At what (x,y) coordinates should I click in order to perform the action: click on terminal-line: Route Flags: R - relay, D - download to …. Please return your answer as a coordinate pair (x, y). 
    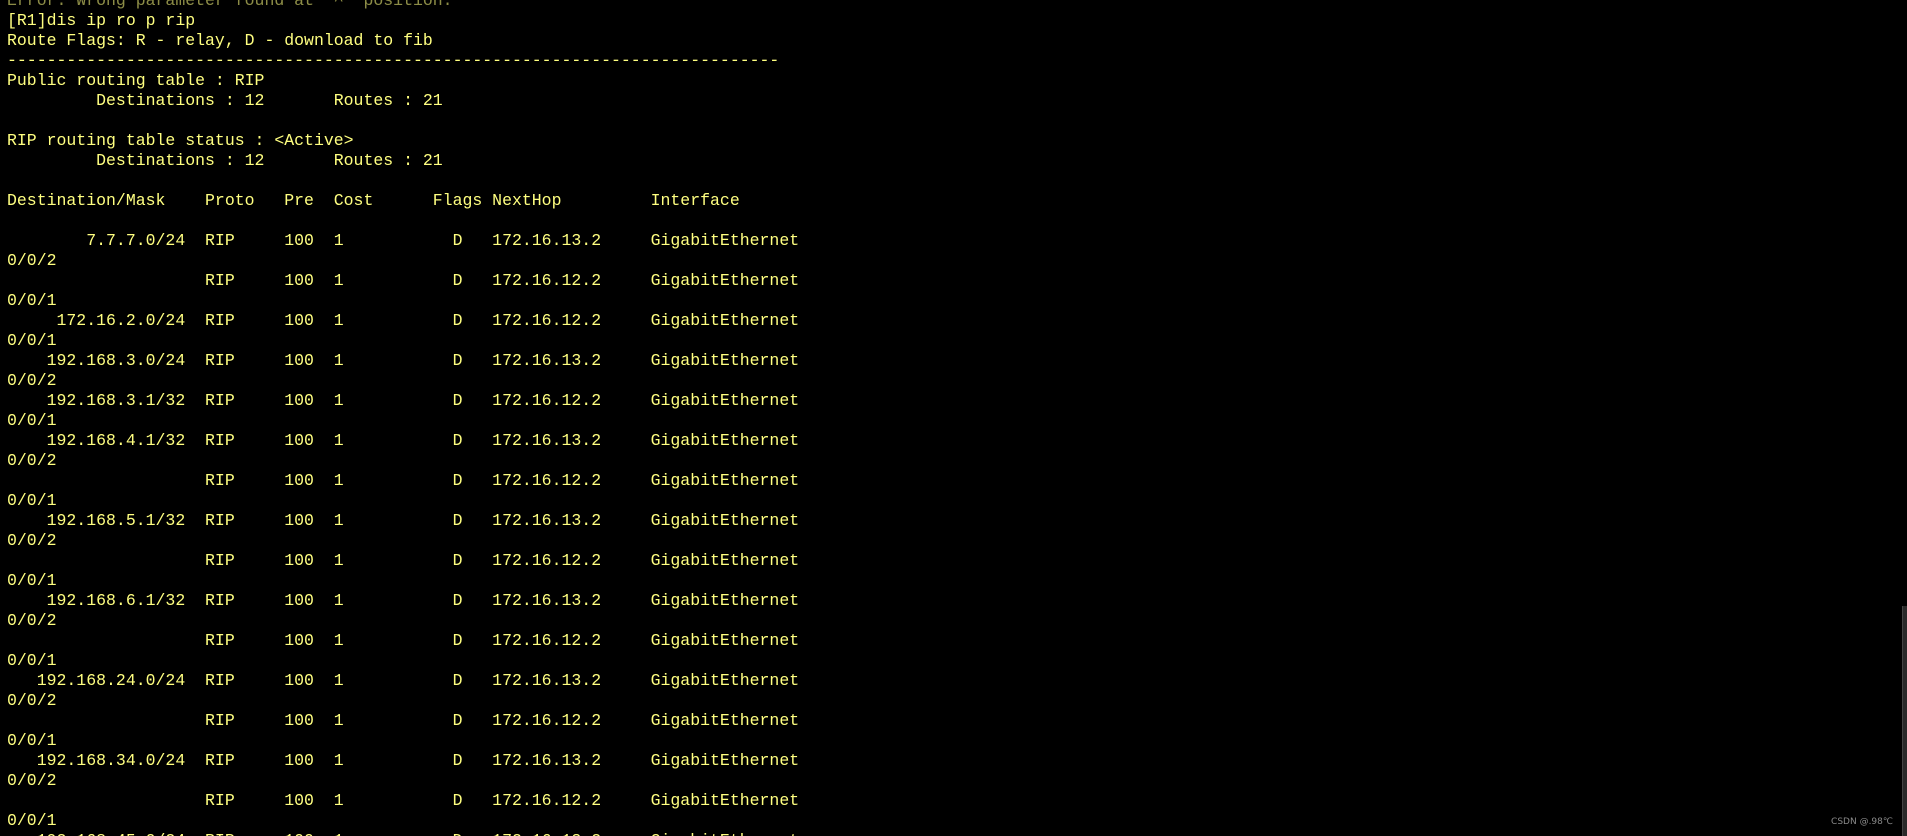
    Looking at the image, I should click on (220, 40).